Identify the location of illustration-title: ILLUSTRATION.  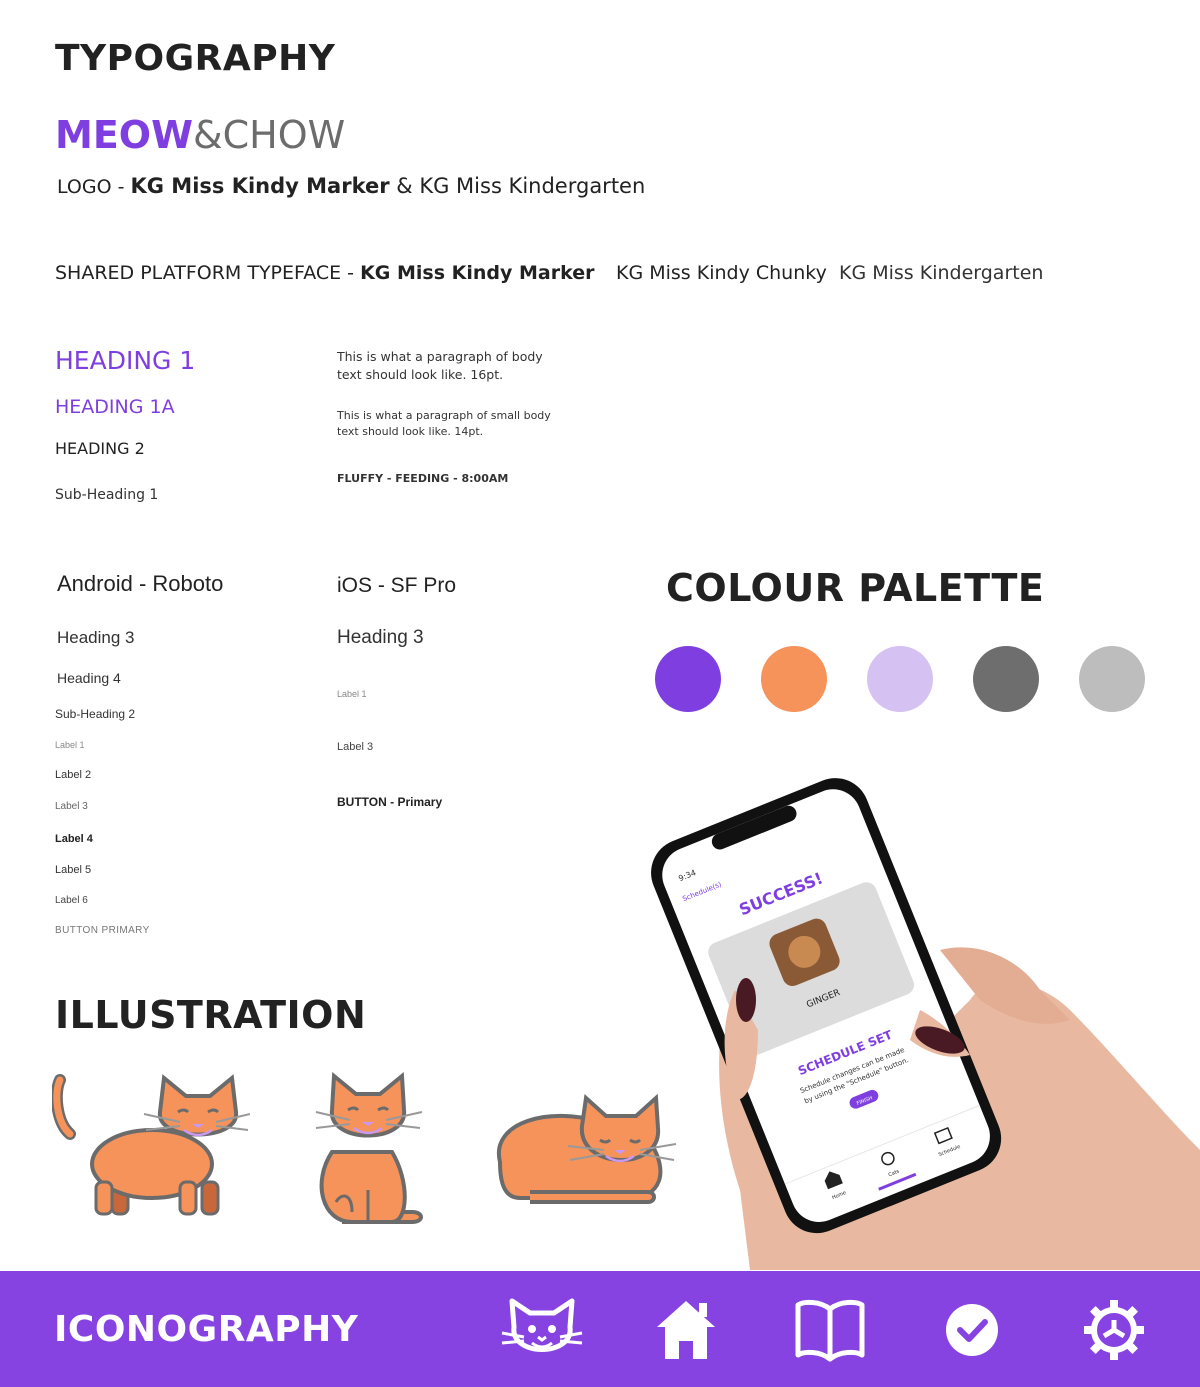
(211, 1015).